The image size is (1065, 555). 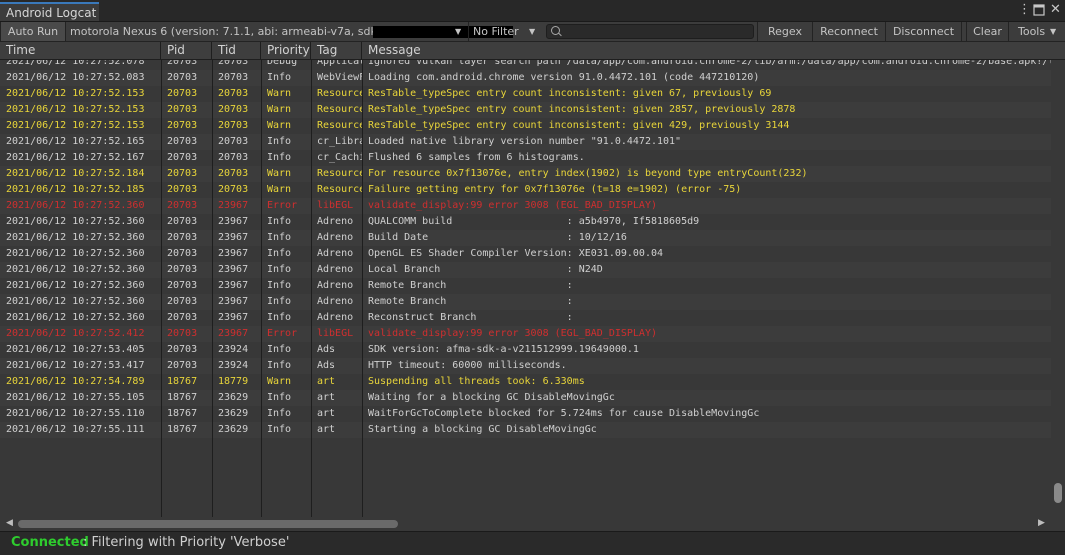 What do you see at coordinates (505, 31) in the screenshot?
I see `filter-dropdown: No Filter ▼` at bounding box center [505, 31].